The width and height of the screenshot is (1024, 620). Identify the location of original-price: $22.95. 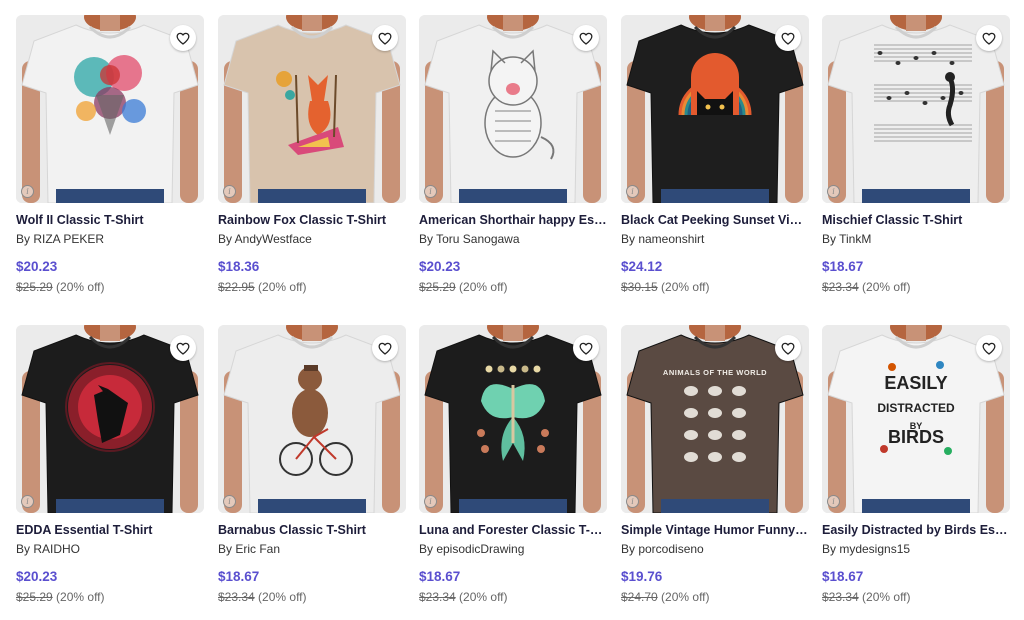
(236, 287).